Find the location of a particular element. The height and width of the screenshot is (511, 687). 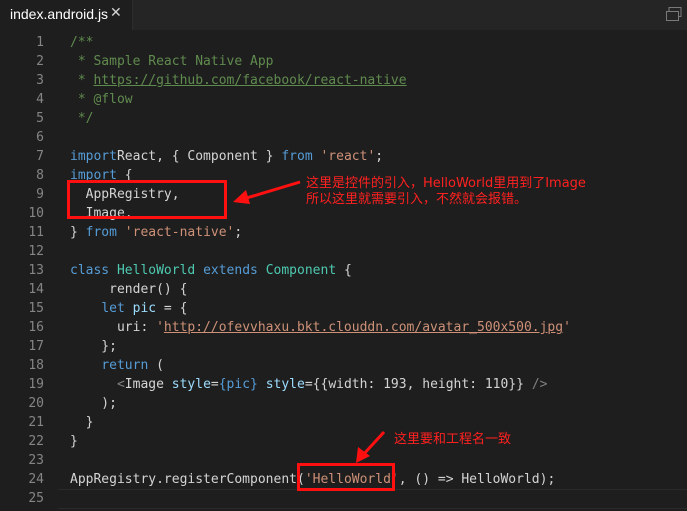

annotation-arrows is located at coordinates (309, 321).